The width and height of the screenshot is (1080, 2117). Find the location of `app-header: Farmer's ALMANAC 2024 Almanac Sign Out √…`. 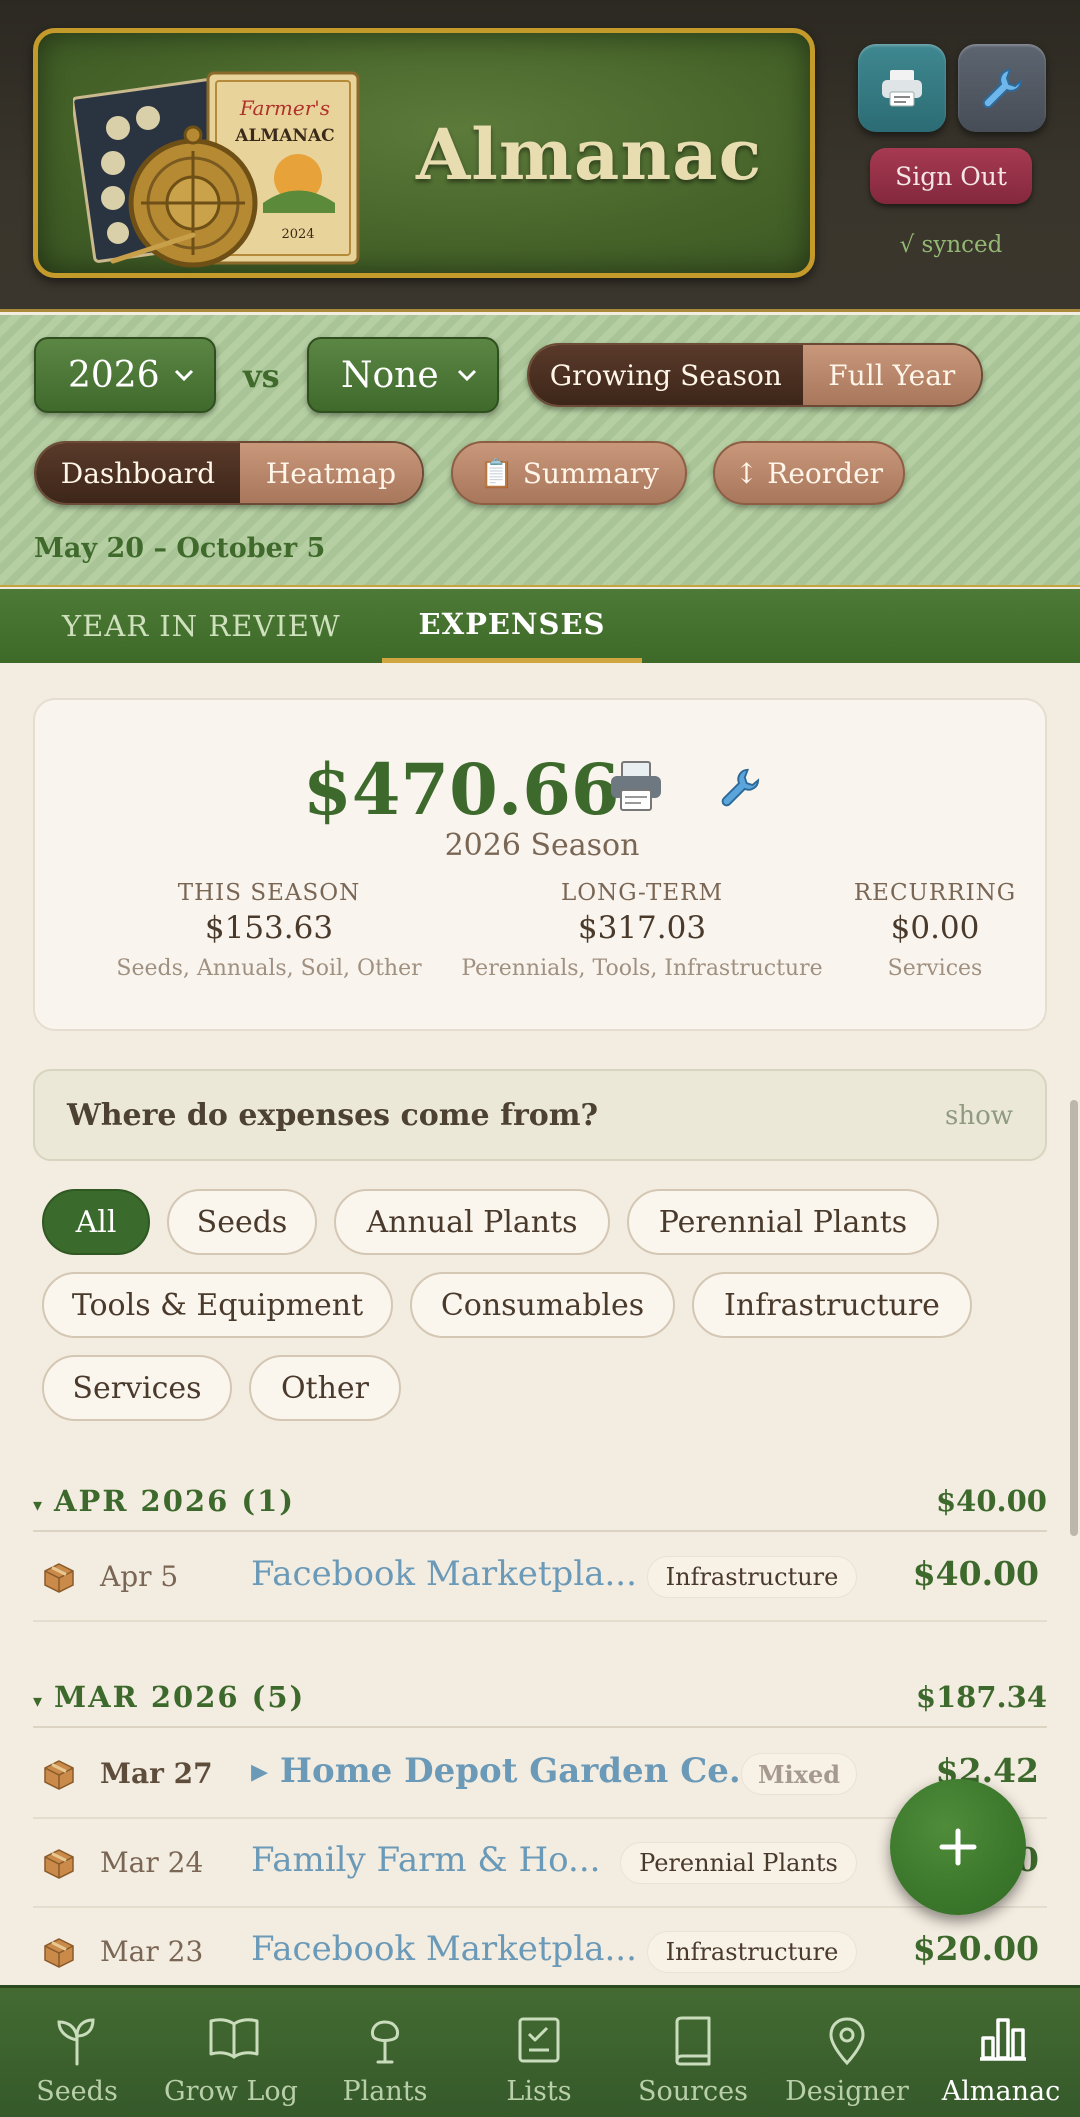

app-header: Farmer's ALMANAC 2024 Almanac Sign Out √… is located at coordinates (540, 156).